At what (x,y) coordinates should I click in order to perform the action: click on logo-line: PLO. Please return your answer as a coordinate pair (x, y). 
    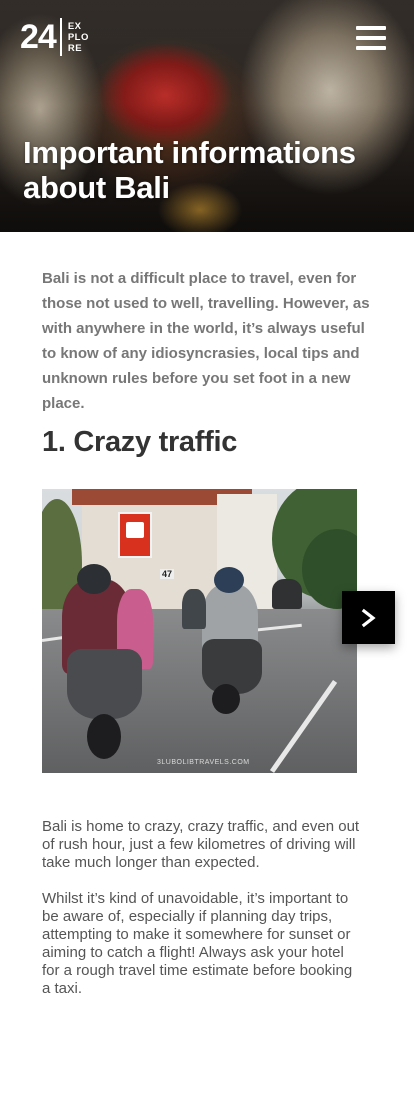
    Looking at the image, I should click on (78, 37).